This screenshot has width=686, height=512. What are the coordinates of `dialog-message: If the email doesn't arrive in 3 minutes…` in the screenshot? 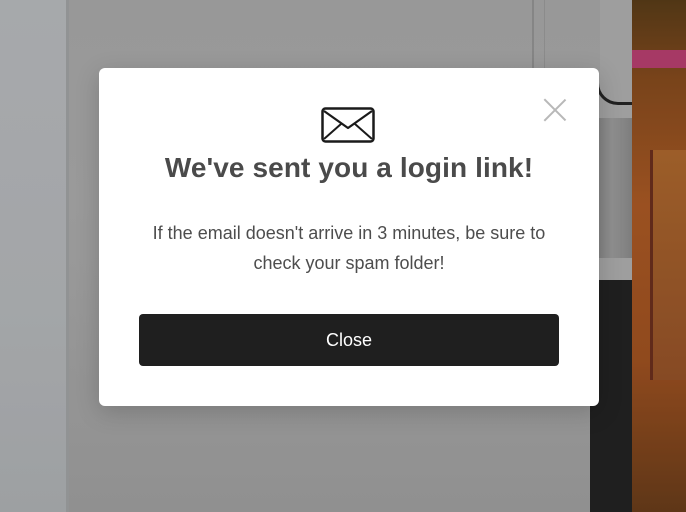 It's located at (349, 248).